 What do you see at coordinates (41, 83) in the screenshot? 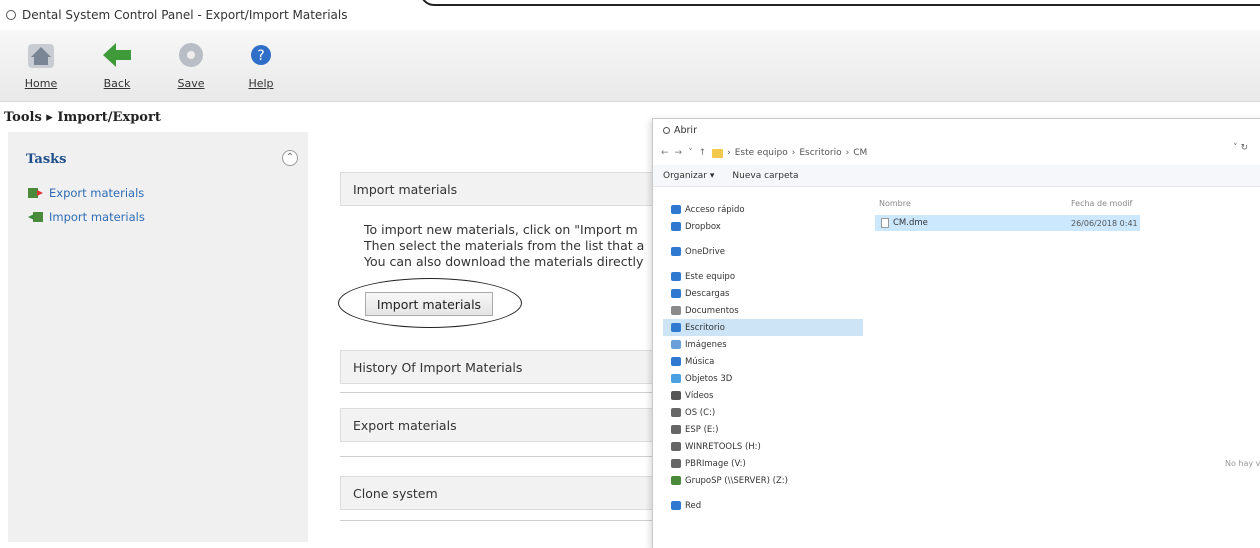
I see `home-label: Home` at bounding box center [41, 83].